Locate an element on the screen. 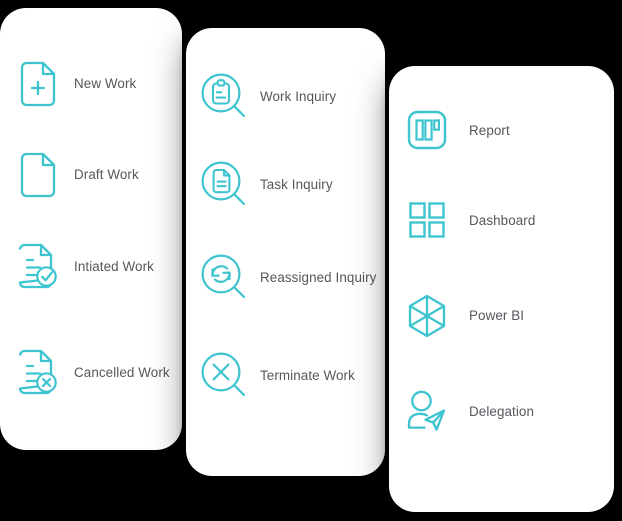 The height and width of the screenshot is (521, 622). menu-item-label: Terminate Work is located at coordinates (307, 375).